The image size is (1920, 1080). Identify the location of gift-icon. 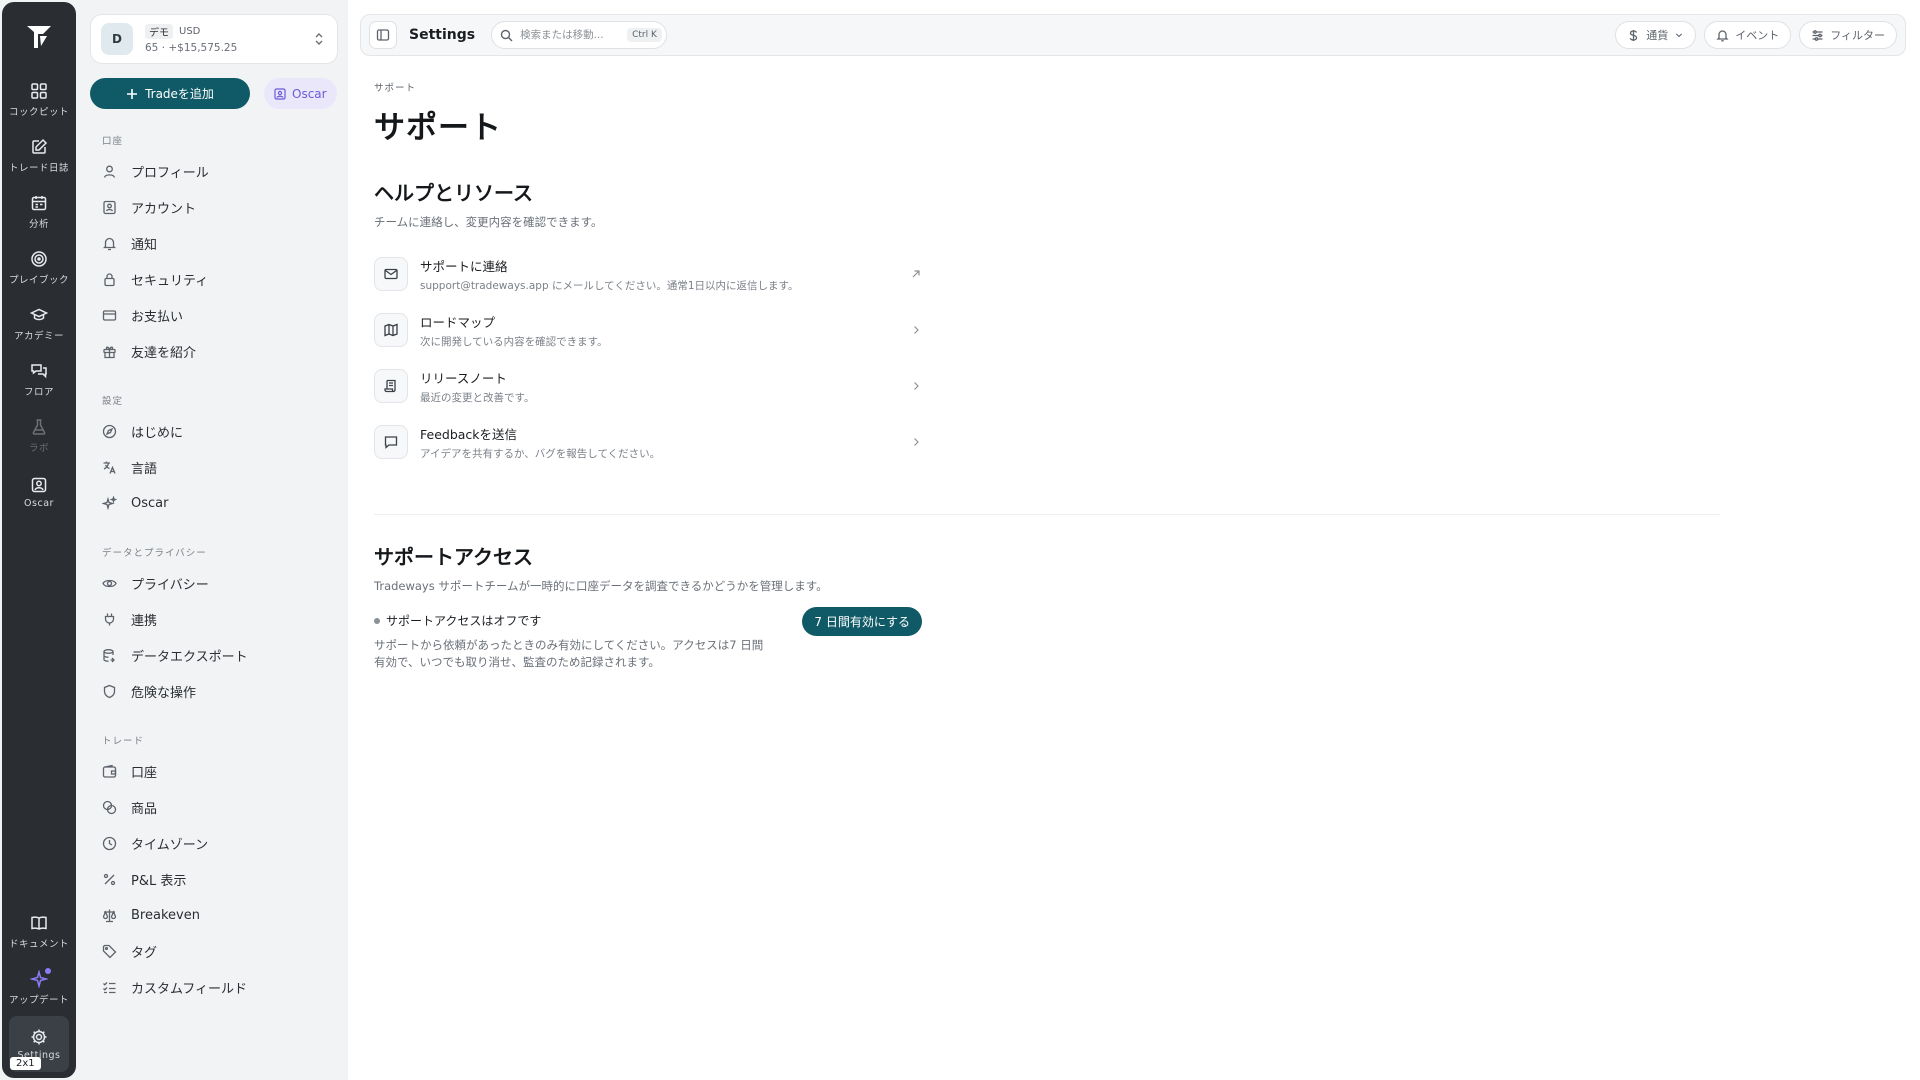
(109, 351).